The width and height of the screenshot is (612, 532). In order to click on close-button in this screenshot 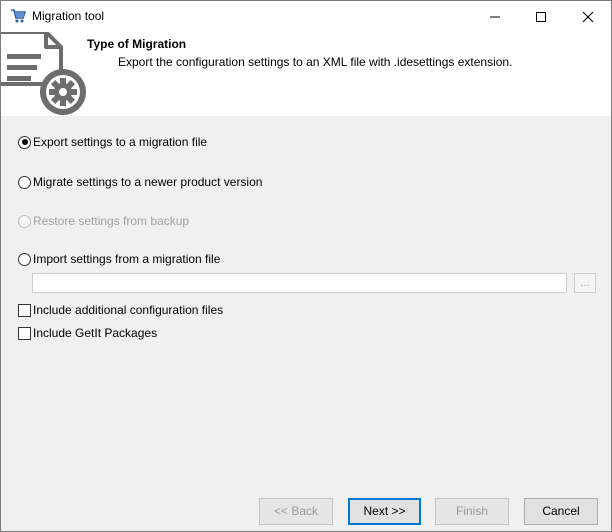, I will do `click(588, 16)`.